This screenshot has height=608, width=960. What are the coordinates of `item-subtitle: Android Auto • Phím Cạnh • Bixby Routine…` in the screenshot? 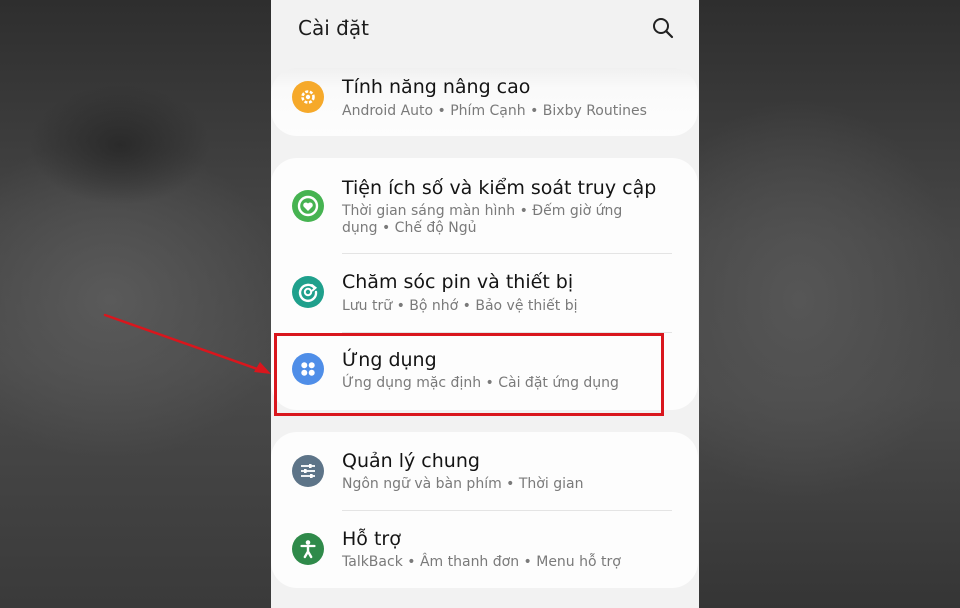 It's located at (494, 111).